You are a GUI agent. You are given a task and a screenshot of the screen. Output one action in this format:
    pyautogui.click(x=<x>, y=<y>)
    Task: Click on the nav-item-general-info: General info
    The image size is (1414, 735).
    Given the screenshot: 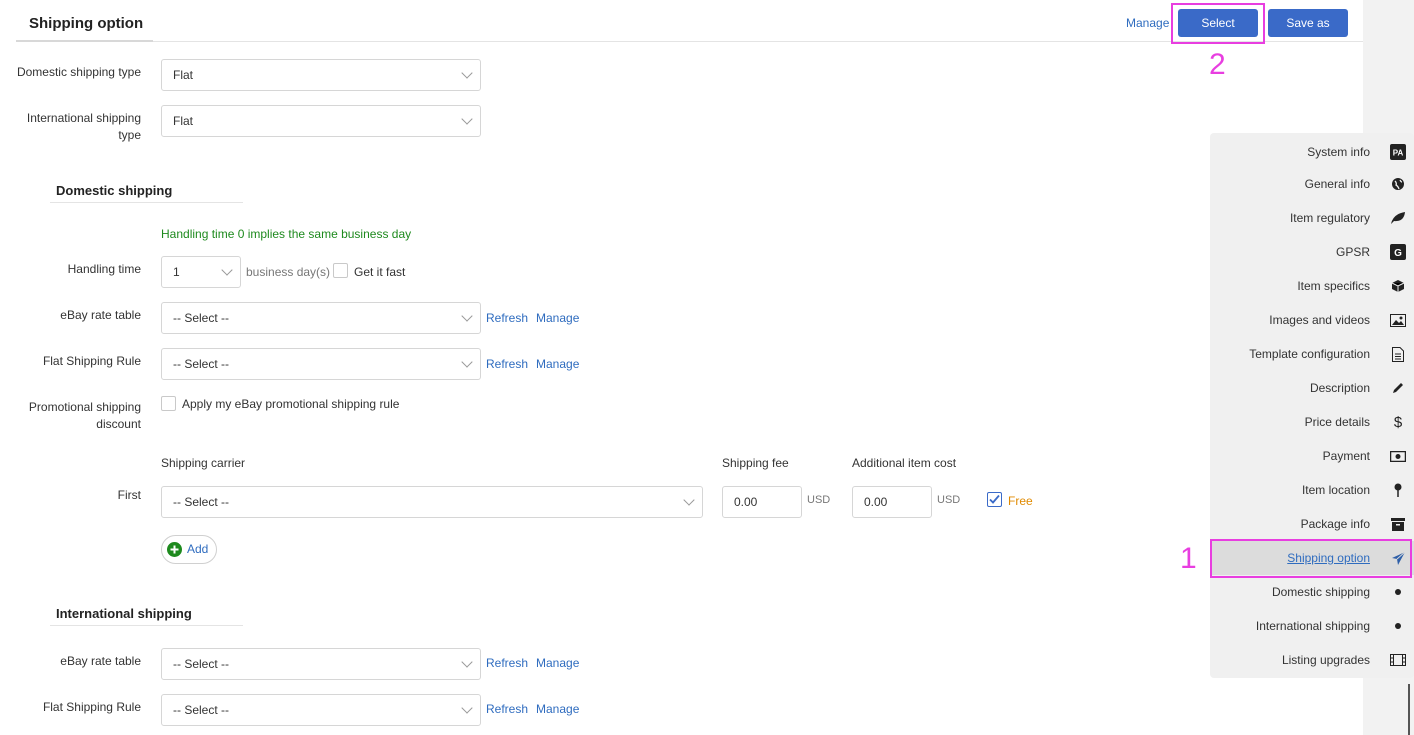 What is the action you would take?
    pyautogui.click(x=1312, y=184)
    